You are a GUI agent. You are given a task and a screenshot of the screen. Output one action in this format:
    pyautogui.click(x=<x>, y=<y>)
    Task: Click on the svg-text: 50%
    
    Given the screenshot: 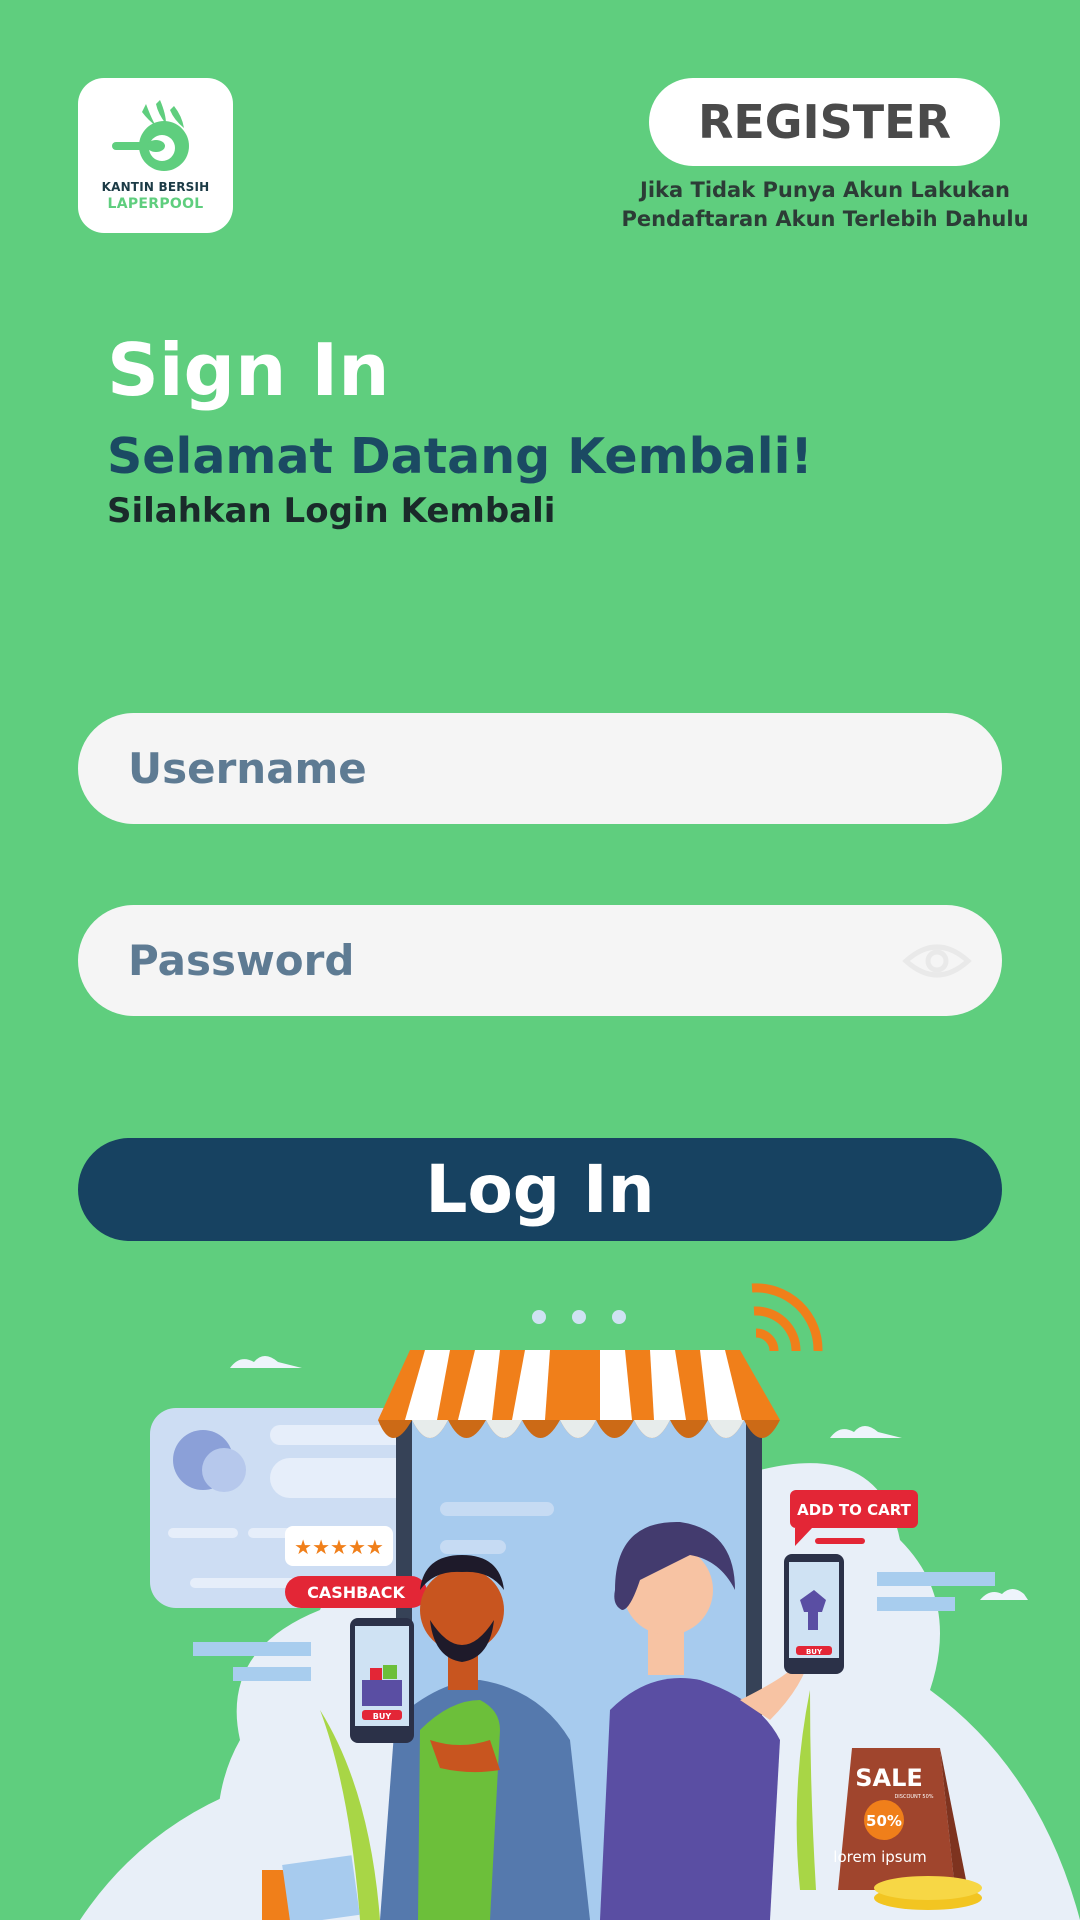 What is the action you would take?
    pyautogui.click(x=884, y=1821)
    